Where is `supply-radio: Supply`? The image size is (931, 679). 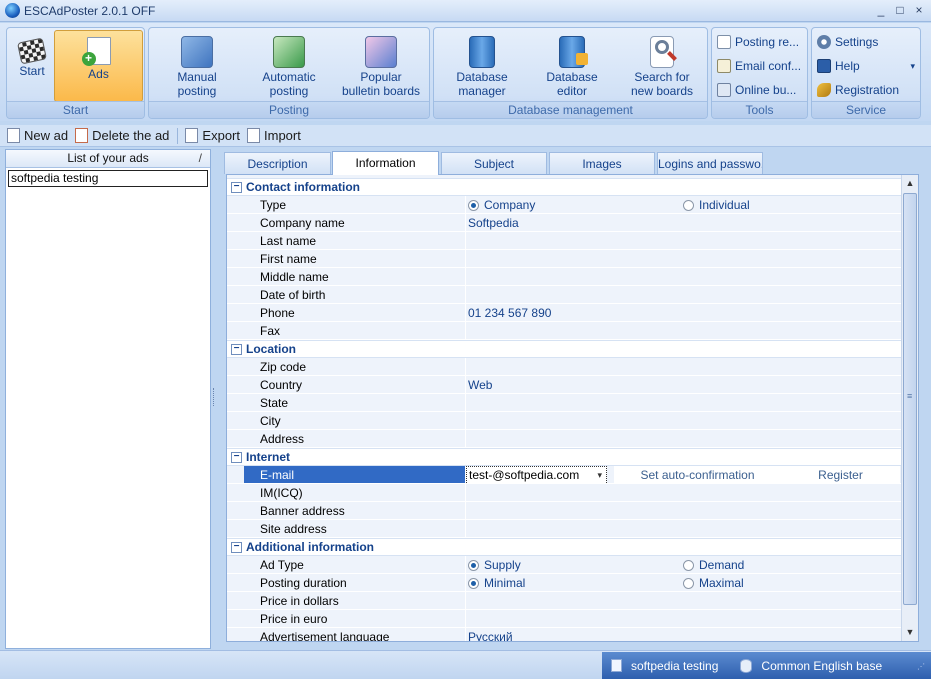 supply-radio: Supply is located at coordinates (494, 565).